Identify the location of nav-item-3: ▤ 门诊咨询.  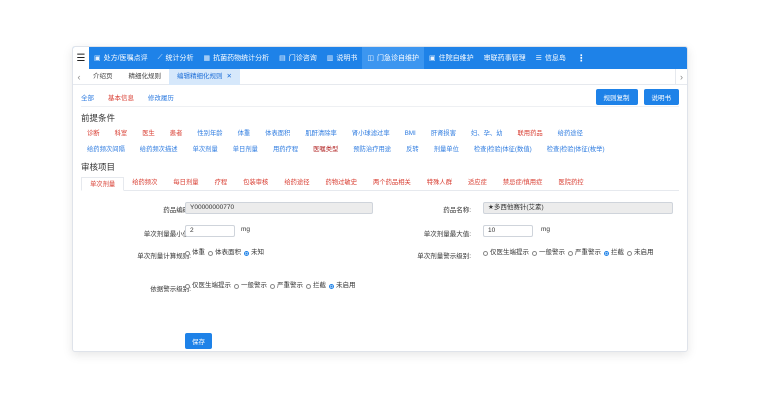
(298, 58).